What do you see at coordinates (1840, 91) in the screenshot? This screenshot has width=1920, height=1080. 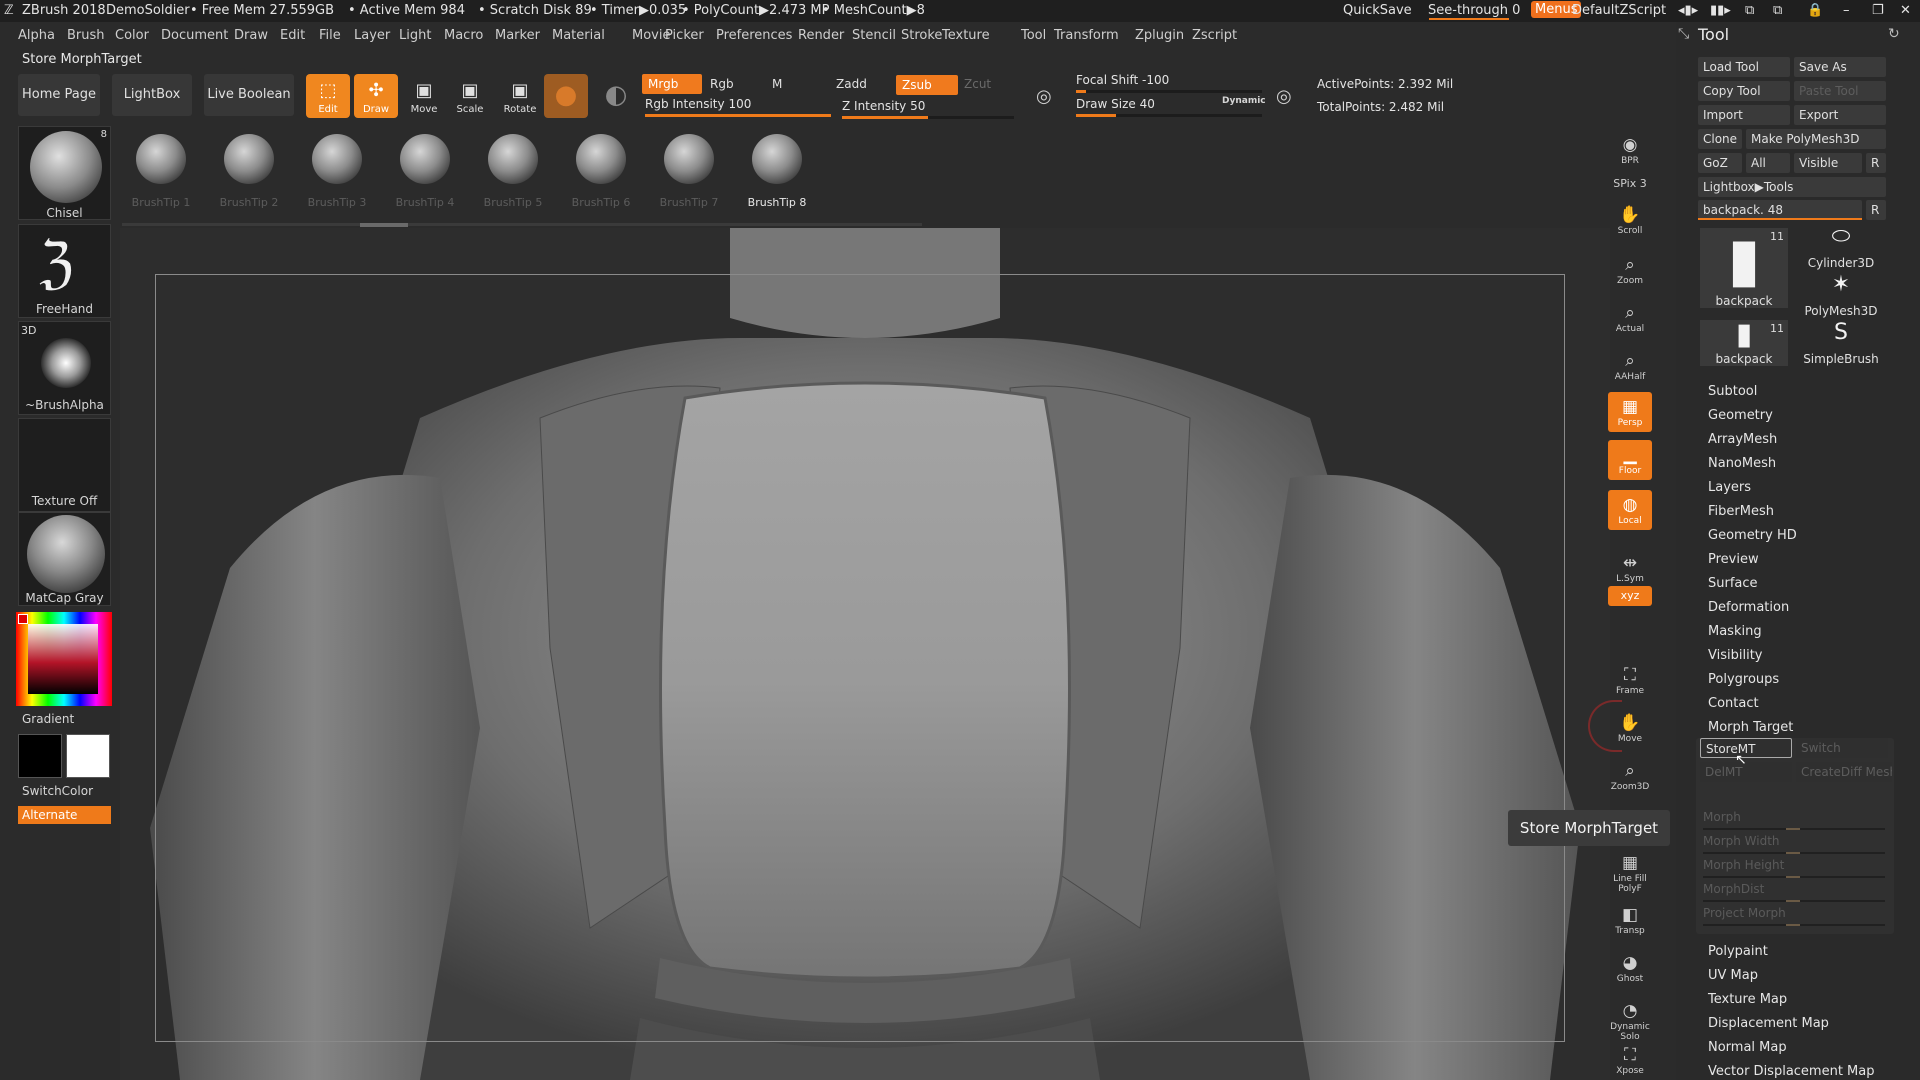 I see `paste-tool-button: Paste Tool` at bounding box center [1840, 91].